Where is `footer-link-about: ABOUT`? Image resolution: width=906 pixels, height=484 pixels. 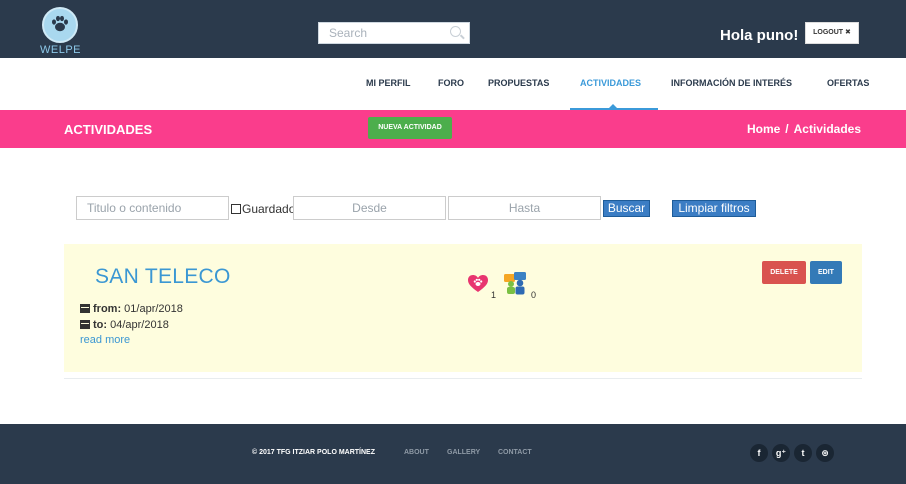 footer-link-about: ABOUT is located at coordinates (416, 452).